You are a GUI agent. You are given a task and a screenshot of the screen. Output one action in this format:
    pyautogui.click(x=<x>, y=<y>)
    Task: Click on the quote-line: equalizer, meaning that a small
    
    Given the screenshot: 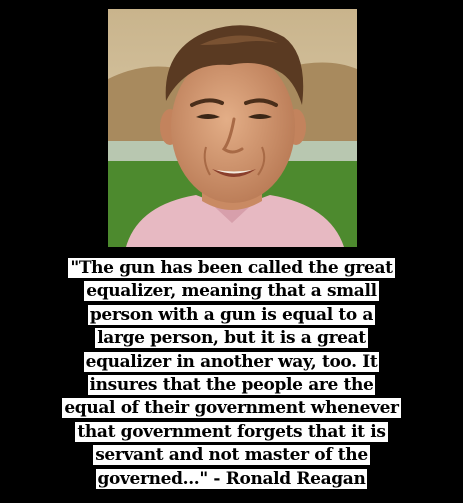 What is the action you would take?
    pyautogui.click(x=231, y=290)
    